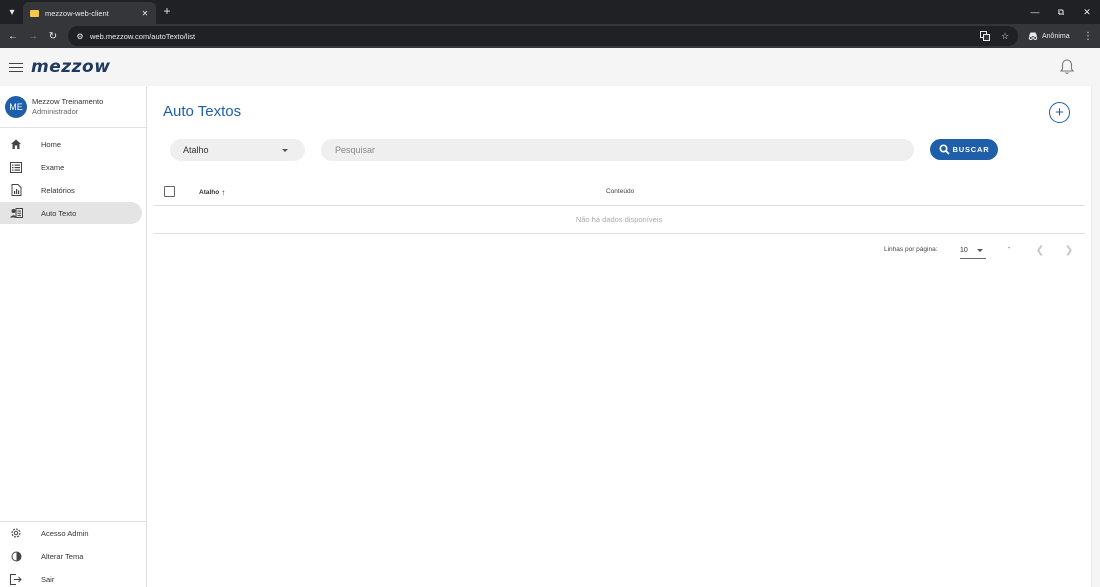  Describe the element at coordinates (16, 190) in the screenshot. I see `report-icon` at that location.